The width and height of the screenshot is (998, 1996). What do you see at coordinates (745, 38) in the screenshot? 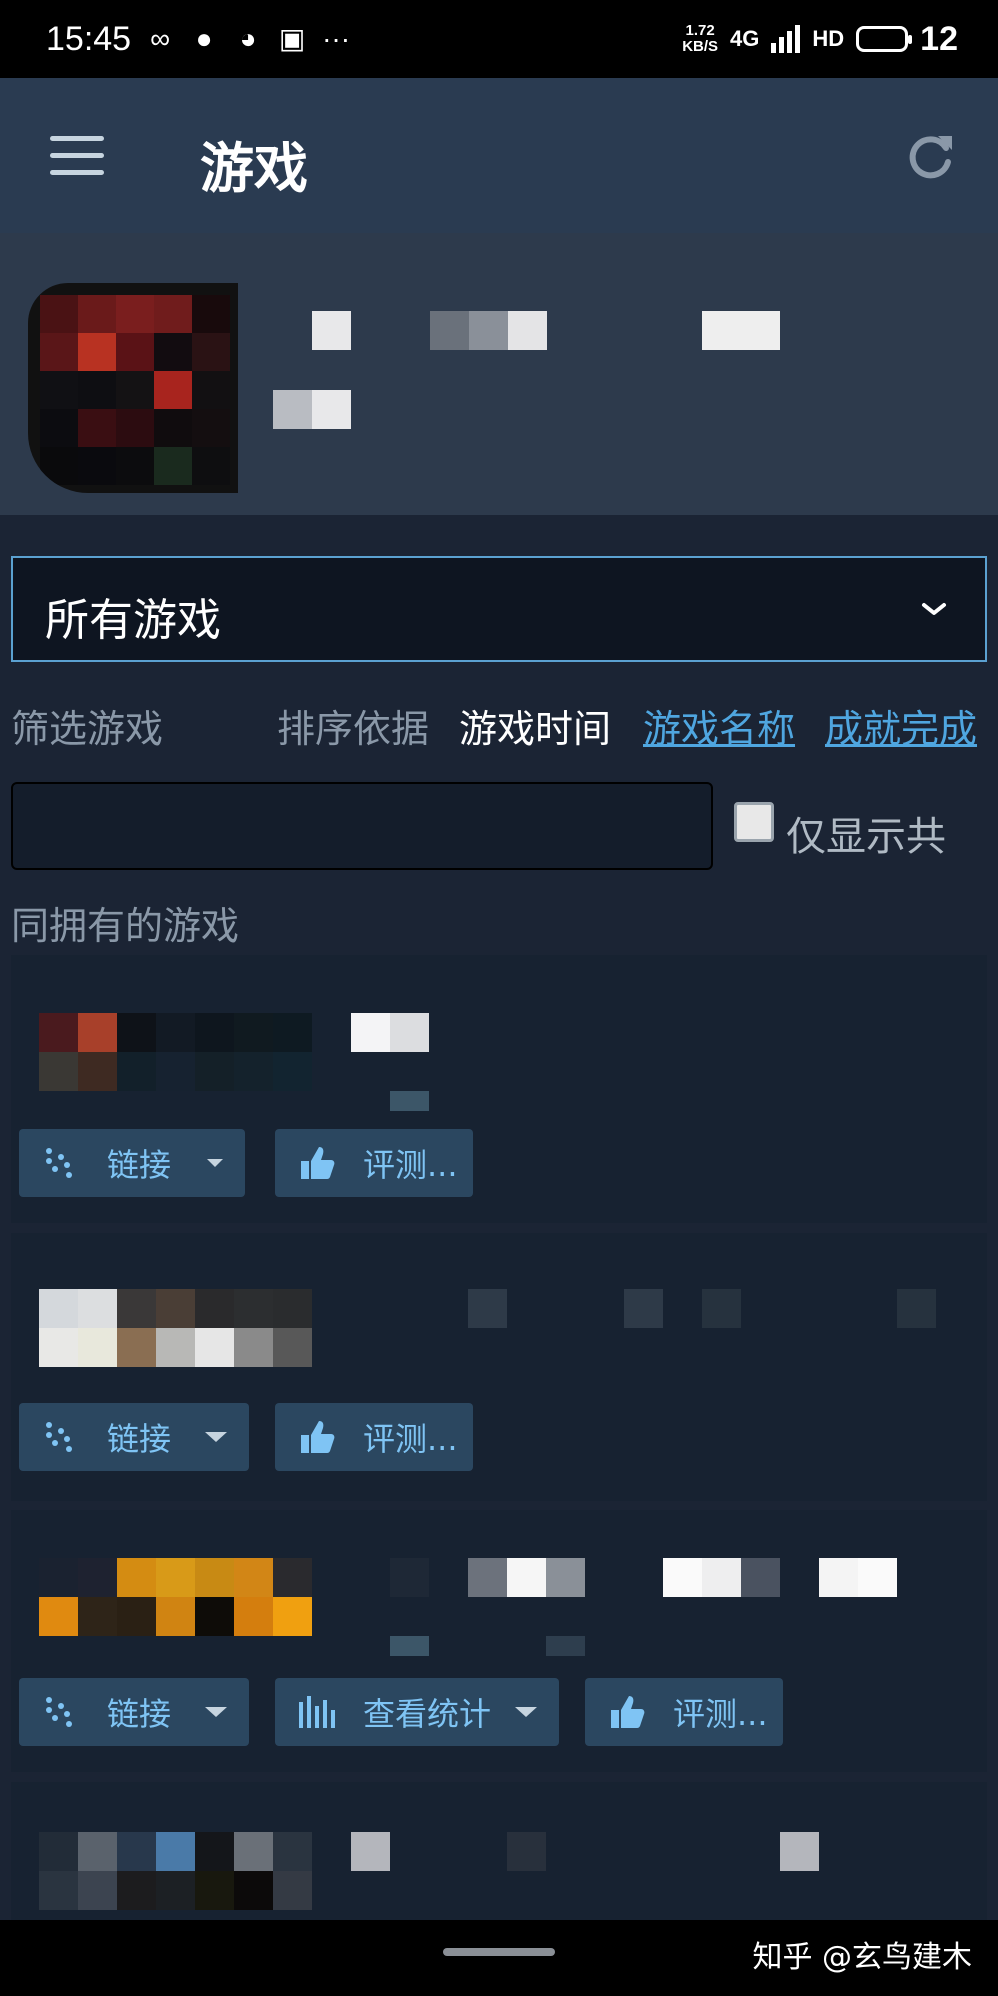
I see `network-type: 4G` at bounding box center [745, 38].